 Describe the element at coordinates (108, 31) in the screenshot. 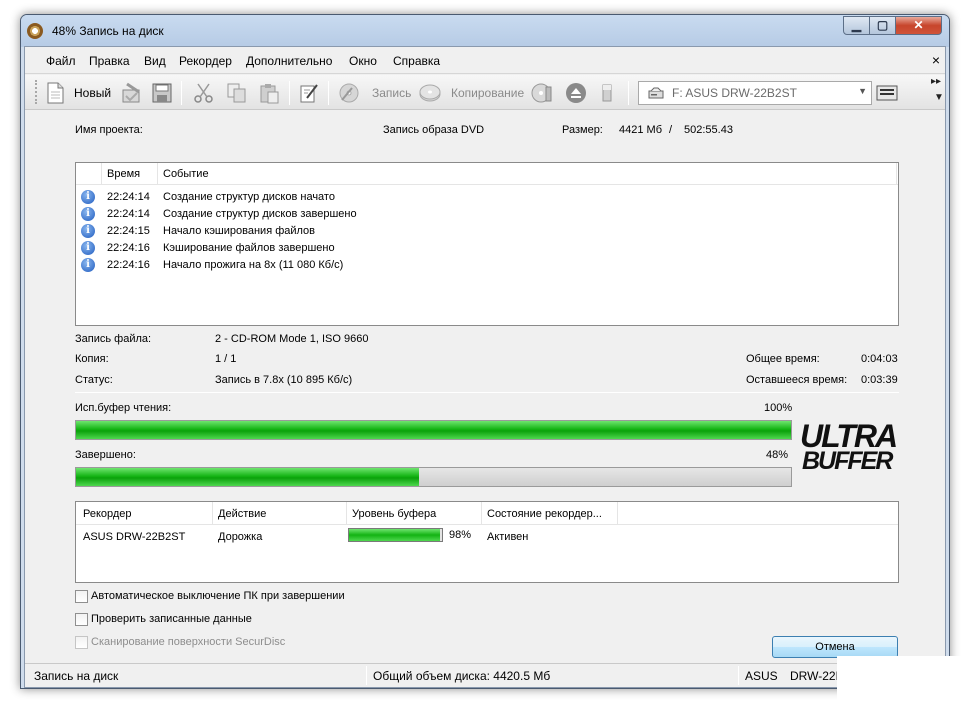

I see `window-title: 48% Запись на диск` at that location.